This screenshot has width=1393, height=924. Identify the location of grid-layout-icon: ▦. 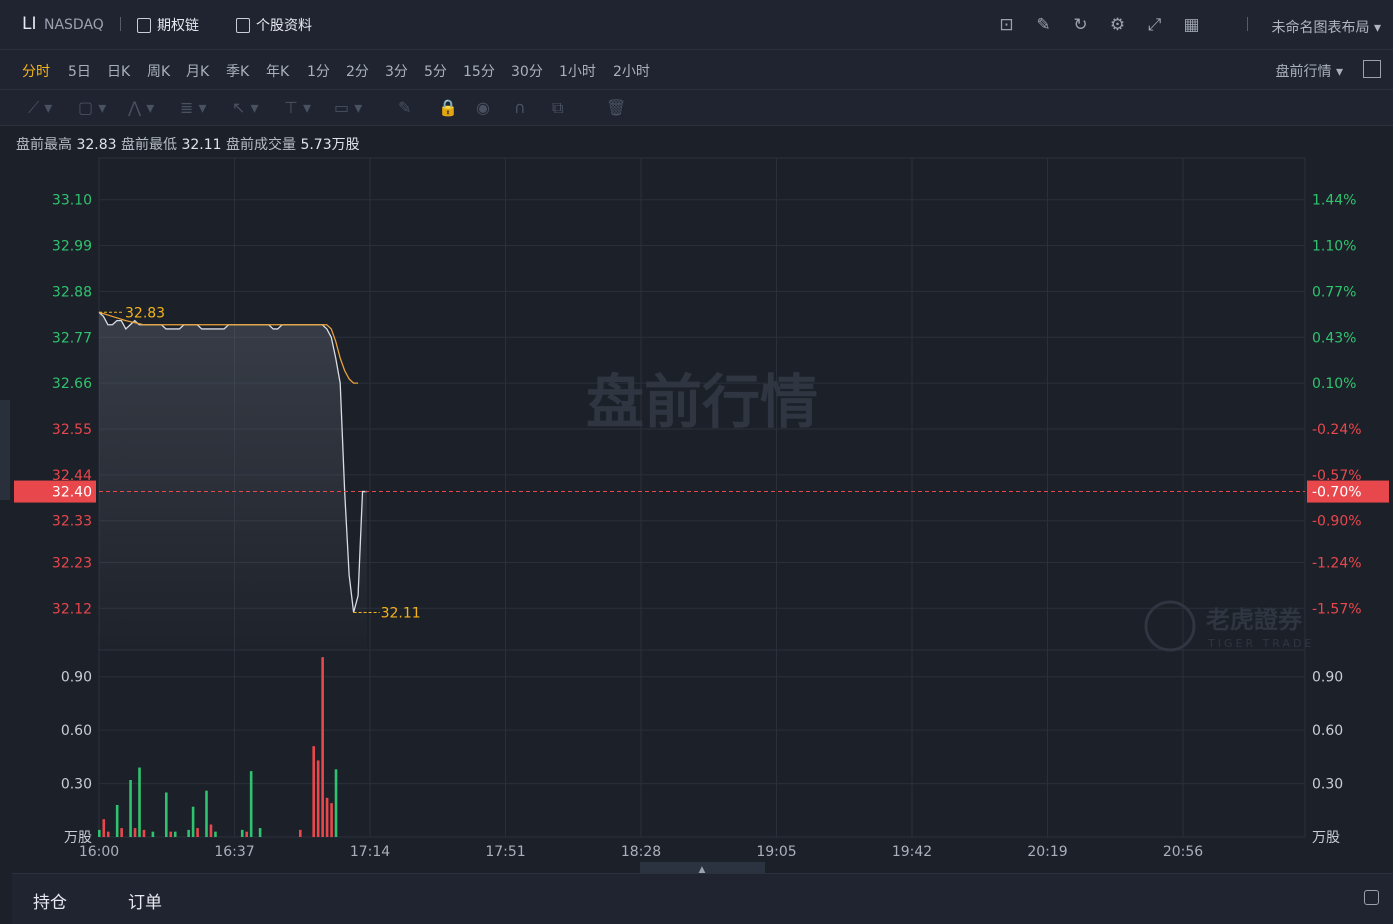
(1191, 24).